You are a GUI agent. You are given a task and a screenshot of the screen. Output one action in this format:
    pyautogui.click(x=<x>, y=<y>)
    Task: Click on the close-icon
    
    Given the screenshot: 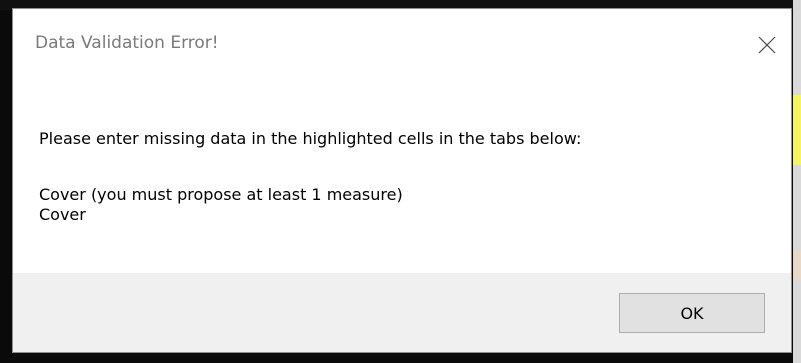 What is the action you would take?
    pyautogui.click(x=767, y=45)
    